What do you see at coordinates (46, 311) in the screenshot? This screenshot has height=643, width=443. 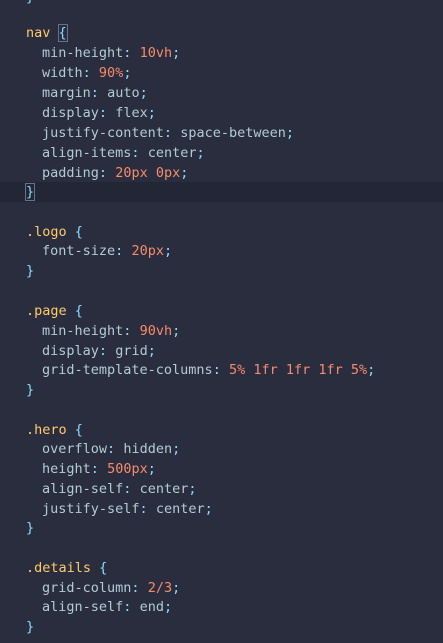 I see `css-selector: .page` at bounding box center [46, 311].